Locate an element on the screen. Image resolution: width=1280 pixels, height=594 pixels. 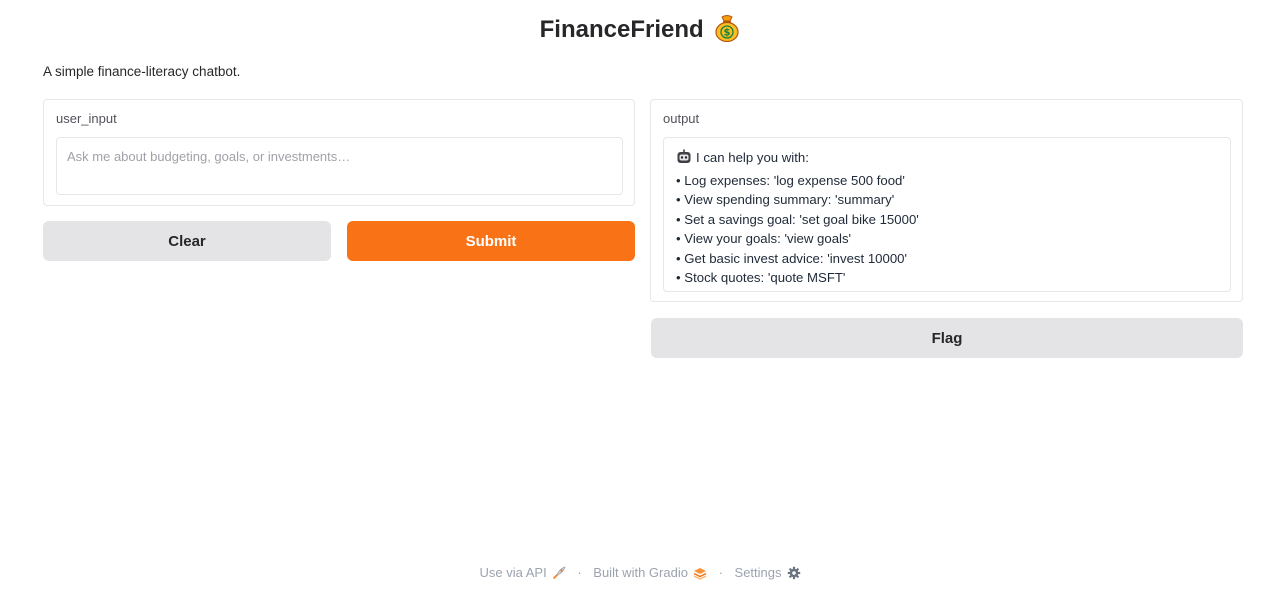
page-title: FinanceFriend $ is located at coordinates (640, 29).